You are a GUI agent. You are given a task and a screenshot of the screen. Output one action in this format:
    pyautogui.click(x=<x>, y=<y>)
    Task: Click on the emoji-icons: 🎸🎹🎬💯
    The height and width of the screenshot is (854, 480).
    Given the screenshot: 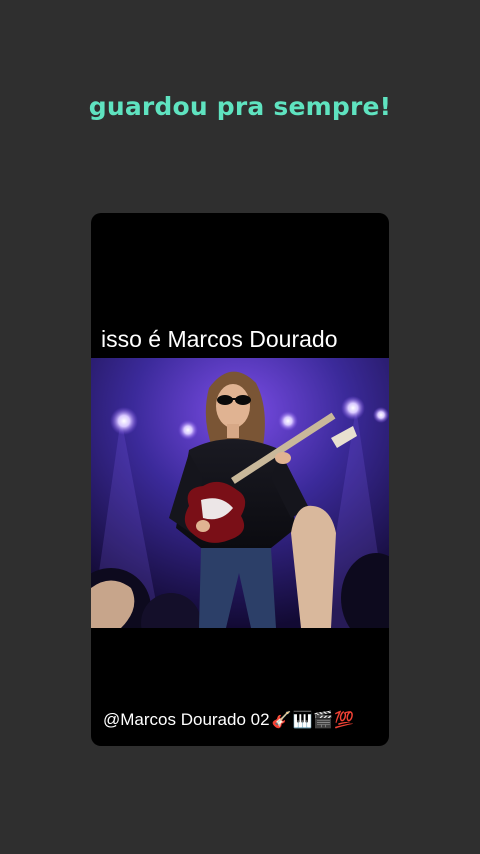 What is the action you would take?
    pyautogui.click(x=313, y=720)
    